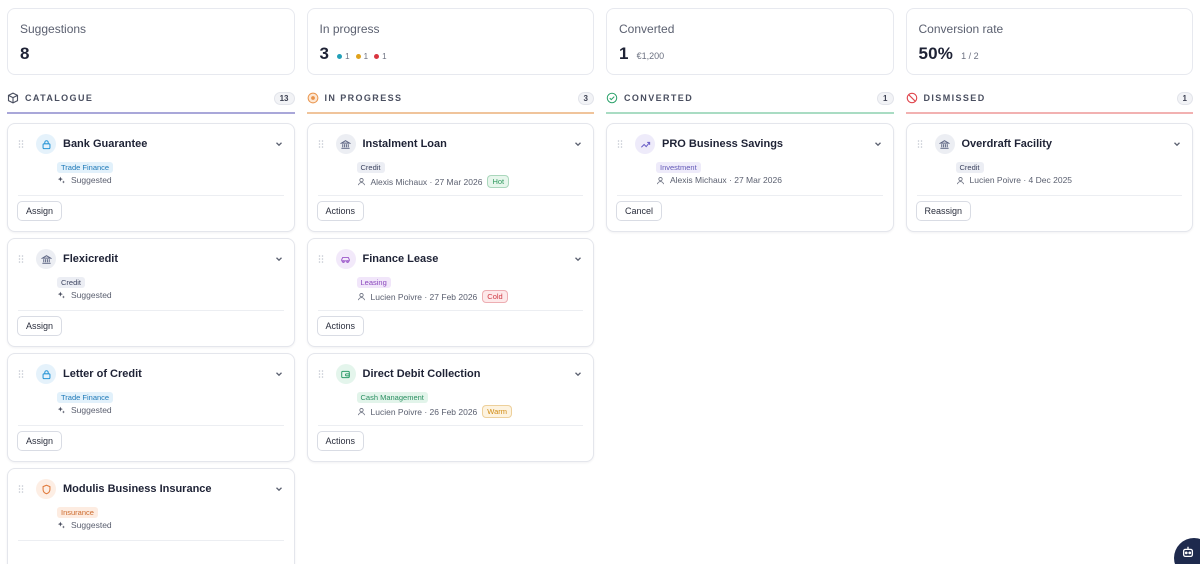  Describe the element at coordinates (943, 211) in the screenshot. I see `reassign-button: Reassign` at that location.